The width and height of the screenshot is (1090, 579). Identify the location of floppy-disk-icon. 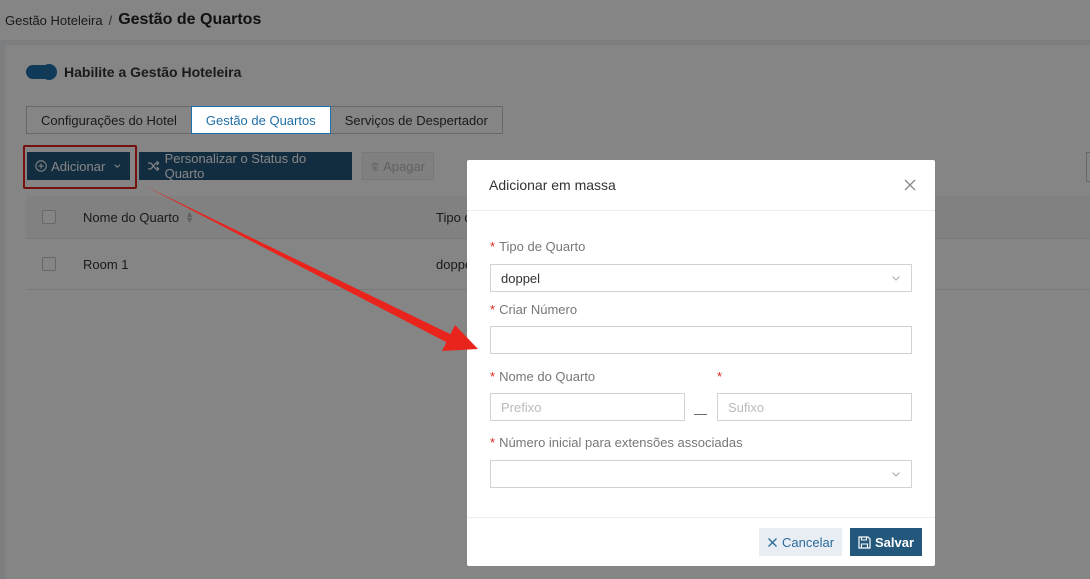
(864, 542).